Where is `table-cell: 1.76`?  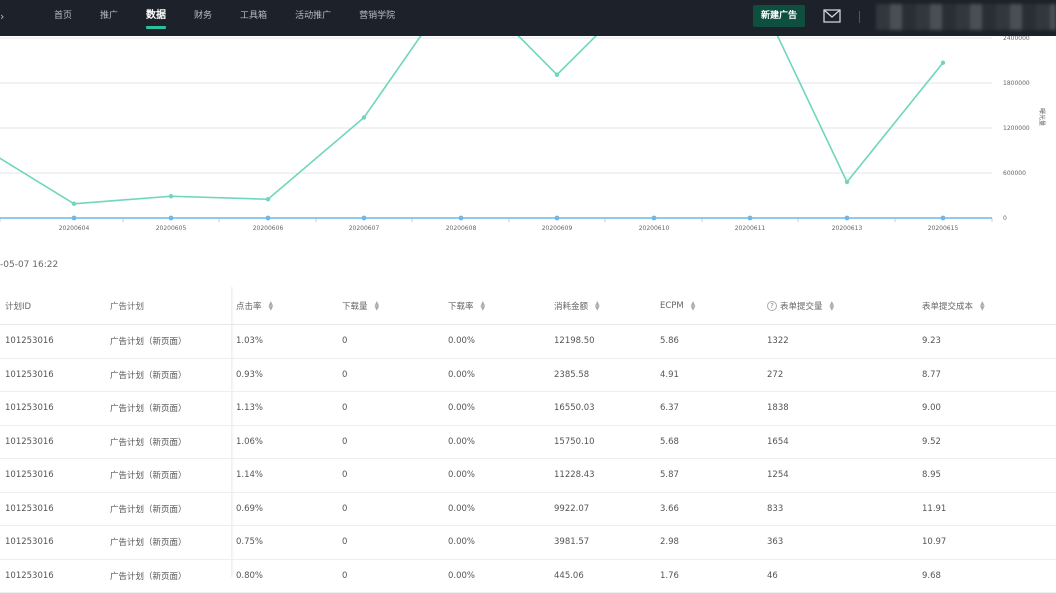
table-cell: 1.76 is located at coordinates (669, 576).